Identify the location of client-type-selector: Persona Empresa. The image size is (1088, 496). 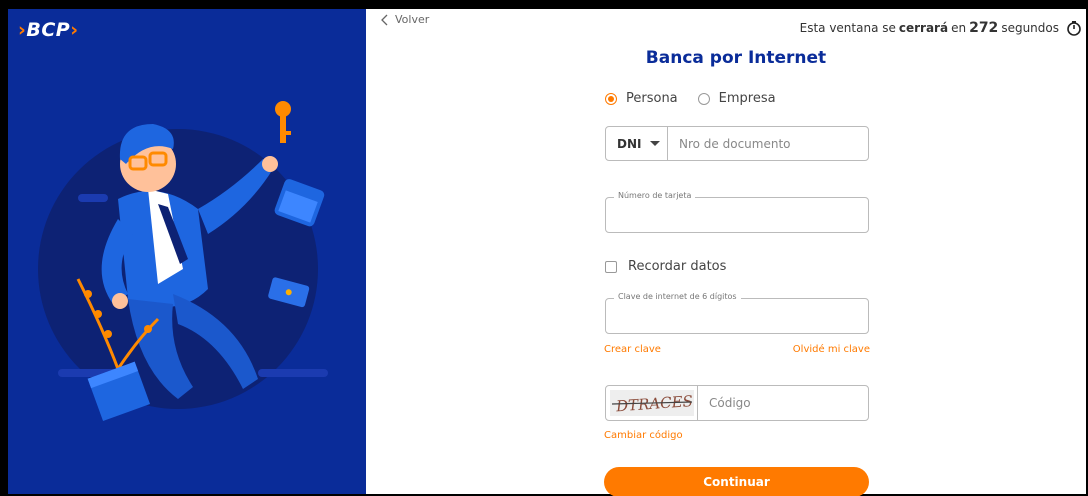
(690, 98).